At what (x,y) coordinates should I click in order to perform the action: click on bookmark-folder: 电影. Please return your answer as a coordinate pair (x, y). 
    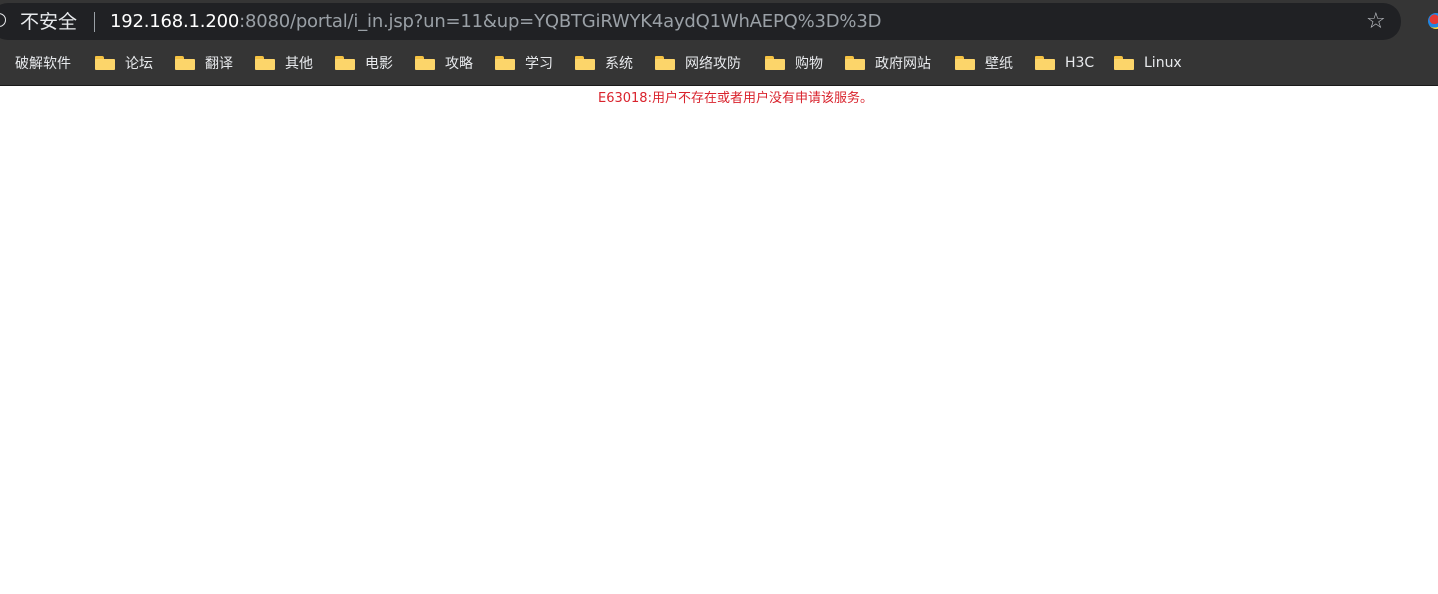
    Looking at the image, I should click on (364, 63).